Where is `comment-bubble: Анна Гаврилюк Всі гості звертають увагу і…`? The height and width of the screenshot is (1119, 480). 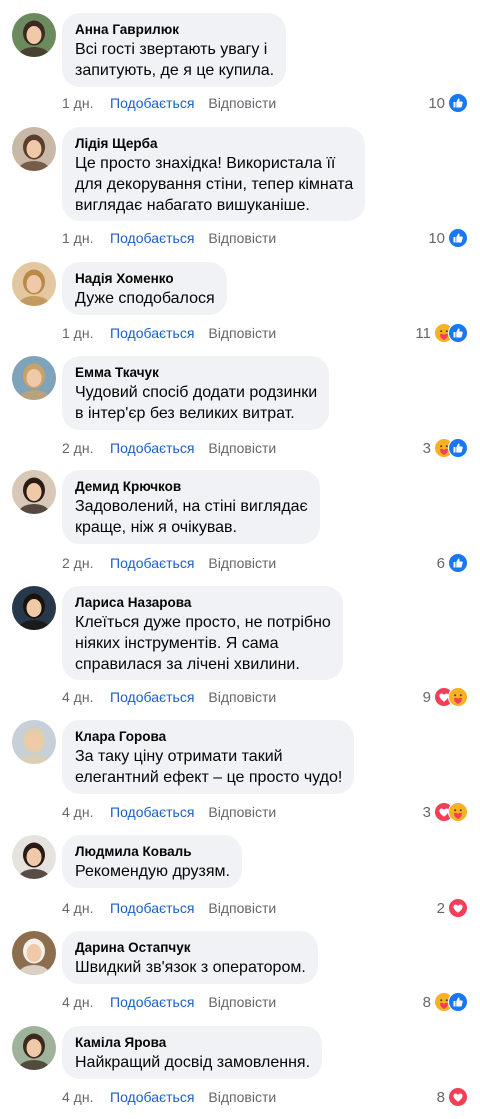 comment-bubble: Анна Гаврилюк Всі гості звертають увагу і… is located at coordinates (174, 50).